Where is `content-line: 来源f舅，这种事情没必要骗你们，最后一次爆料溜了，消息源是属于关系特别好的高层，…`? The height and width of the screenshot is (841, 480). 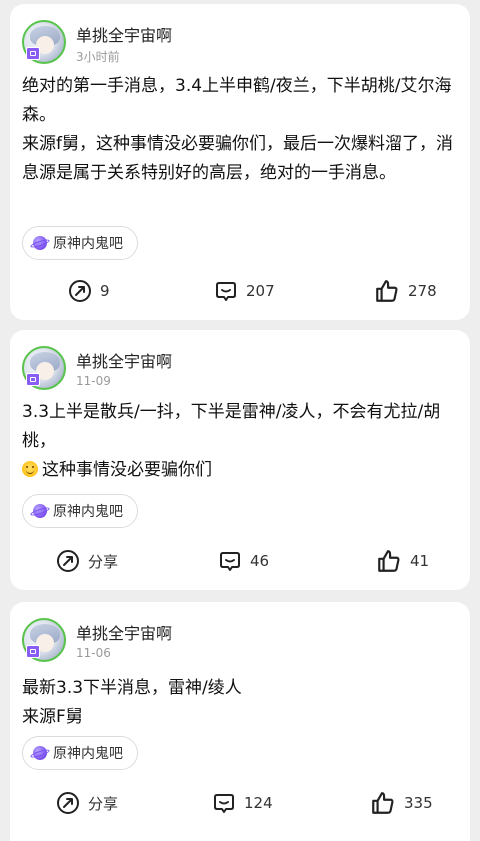 content-line: 来源f舅，这种事情没必要骗你们，最后一次爆料溜了，消息源是属于关系特别好的高层，… is located at coordinates (237, 158).